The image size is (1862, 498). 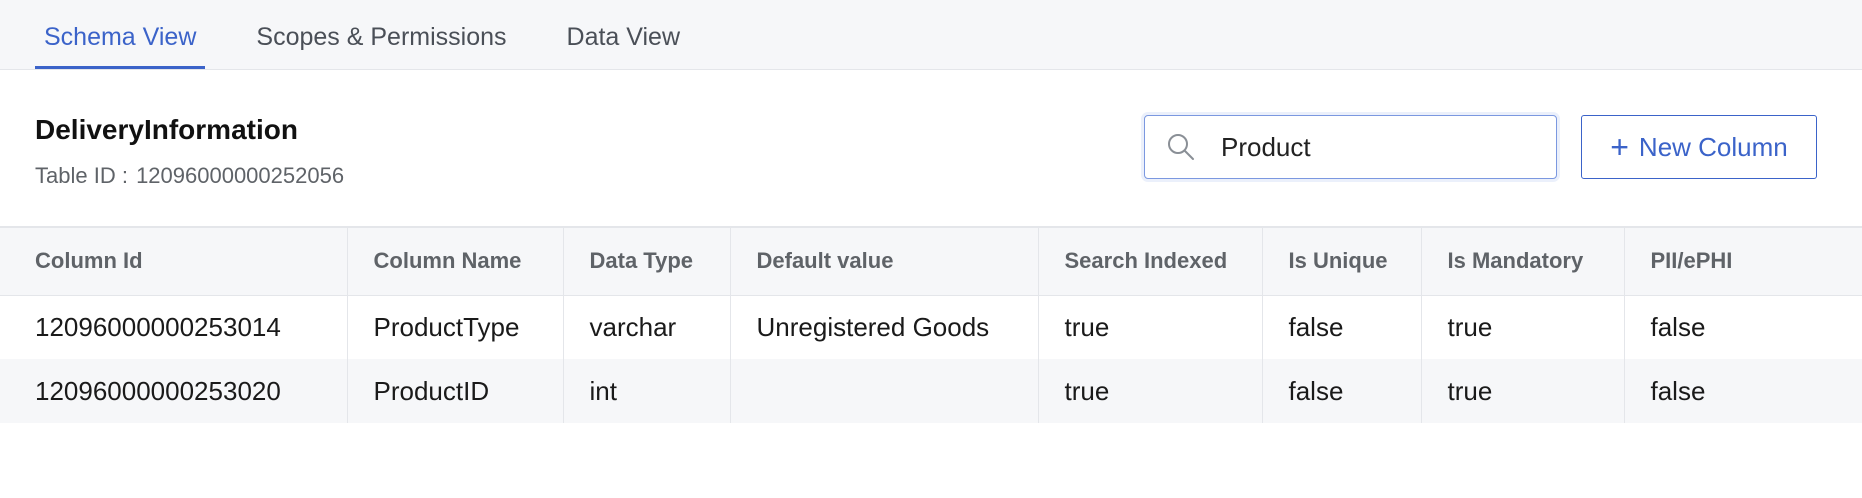 What do you see at coordinates (647, 261) in the screenshot?
I see `header-data-type: Data Type` at bounding box center [647, 261].